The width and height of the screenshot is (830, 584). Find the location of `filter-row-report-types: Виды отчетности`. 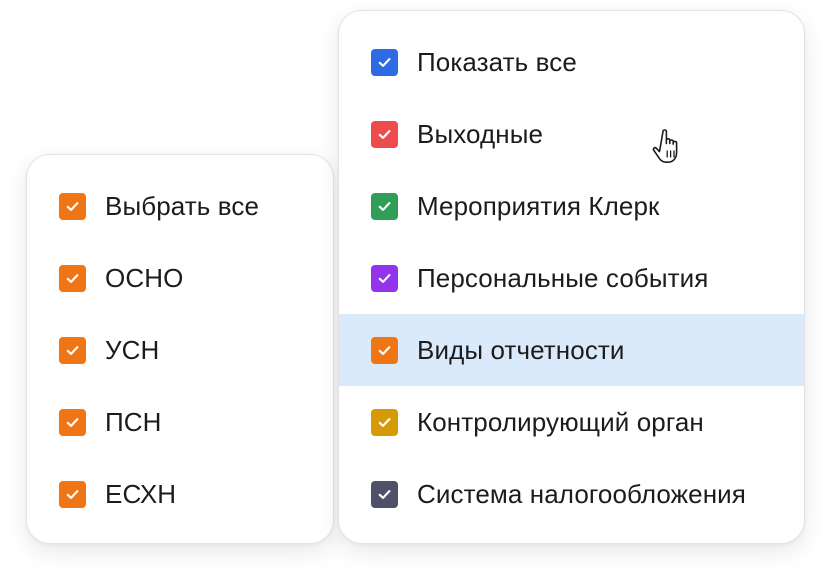

filter-row-report-types: Виды отчетности is located at coordinates (571, 350).